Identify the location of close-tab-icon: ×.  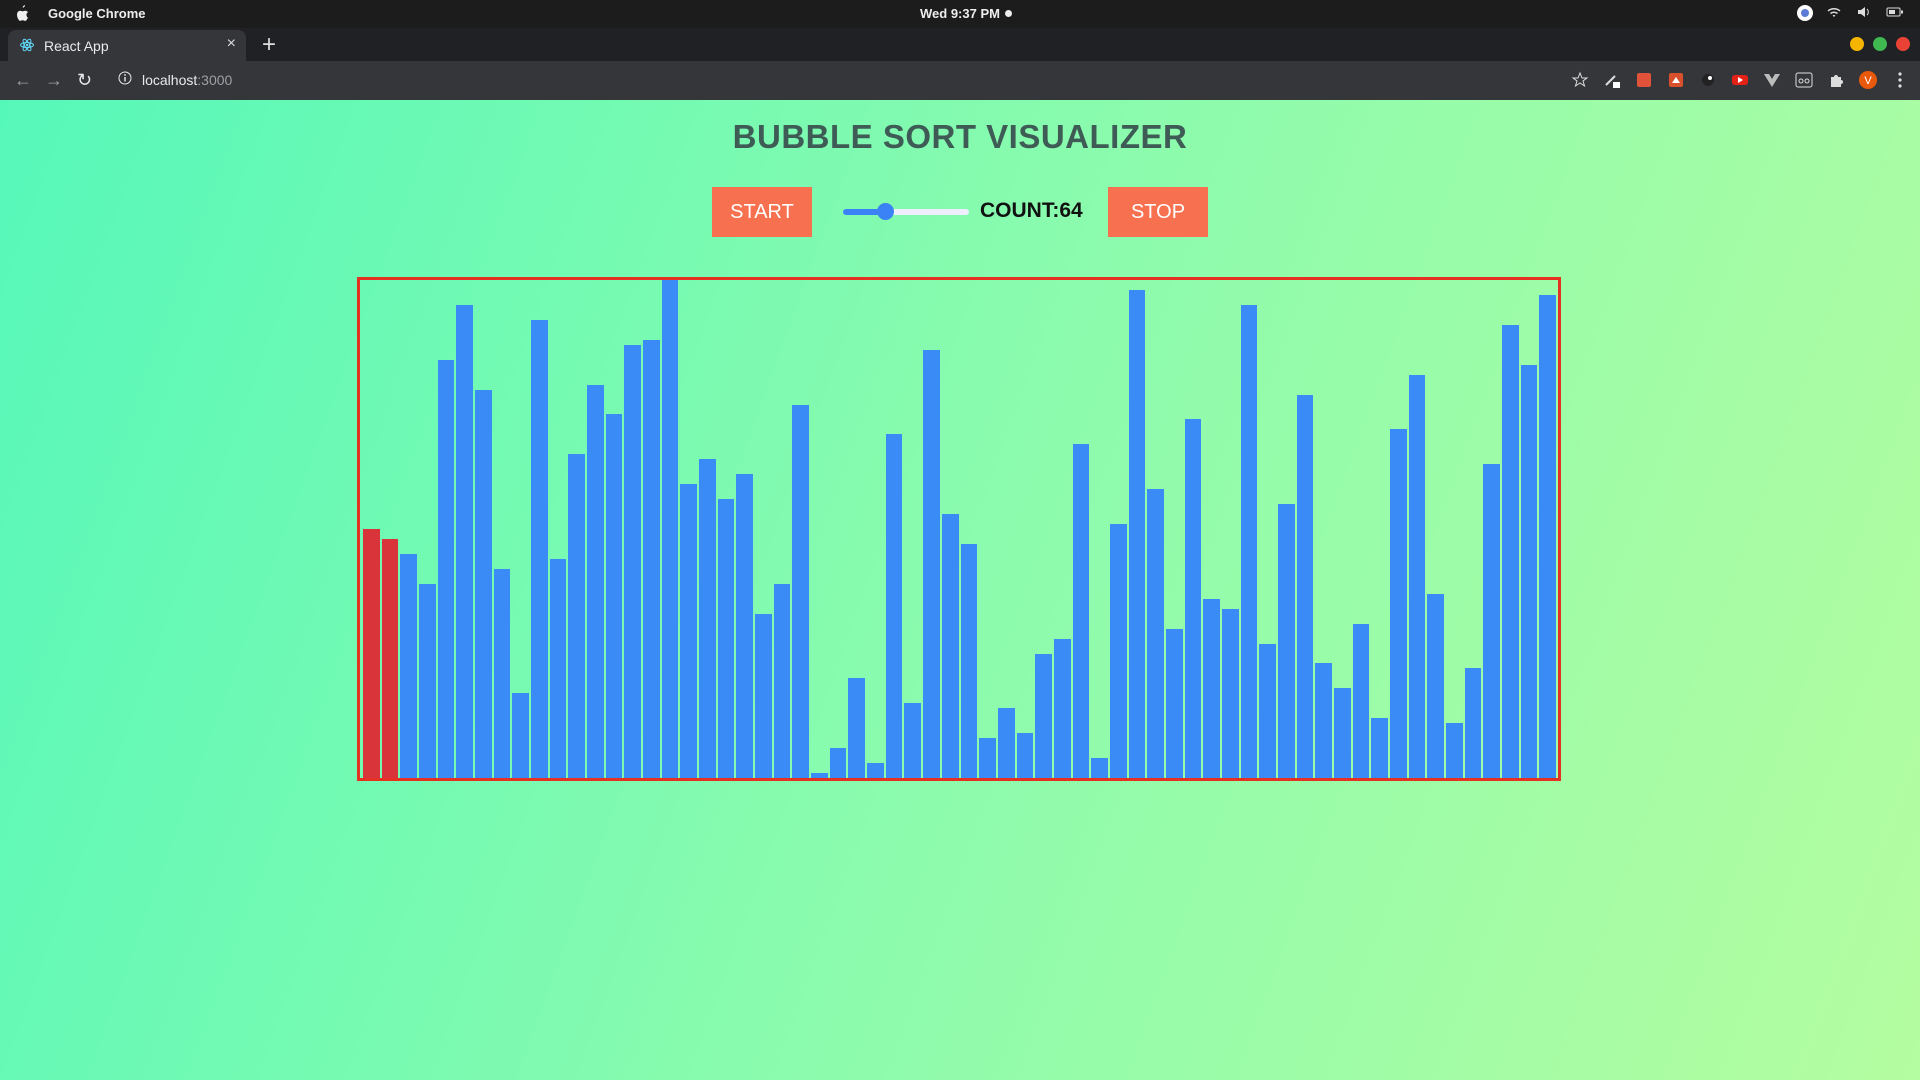
(231, 44).